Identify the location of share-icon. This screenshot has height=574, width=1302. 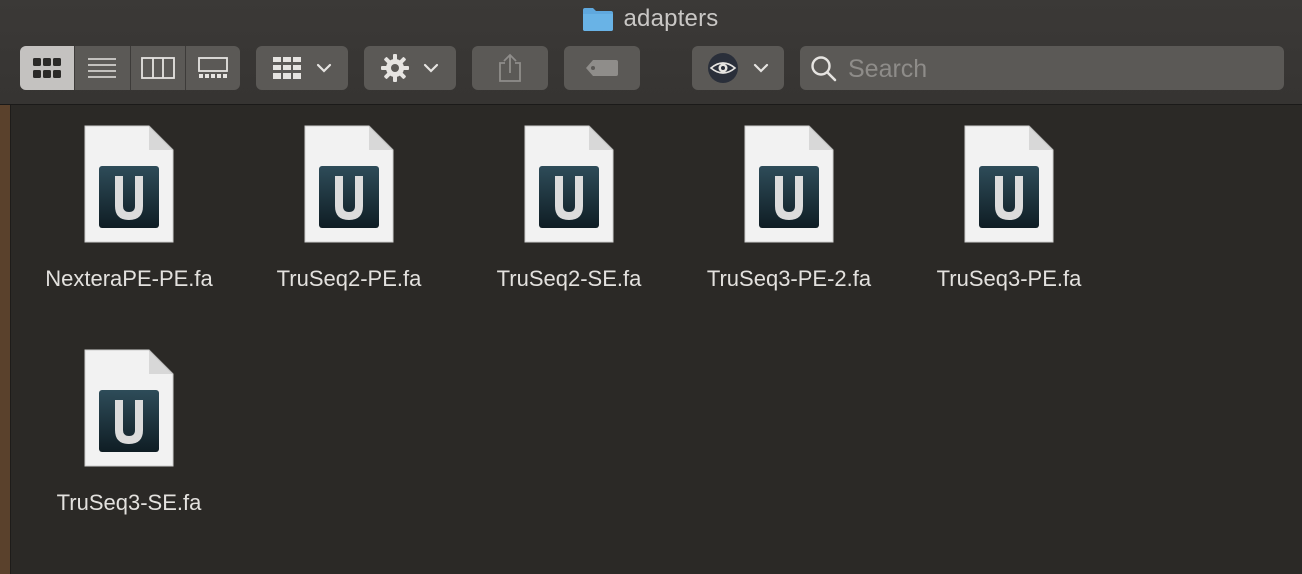
(510, 67).